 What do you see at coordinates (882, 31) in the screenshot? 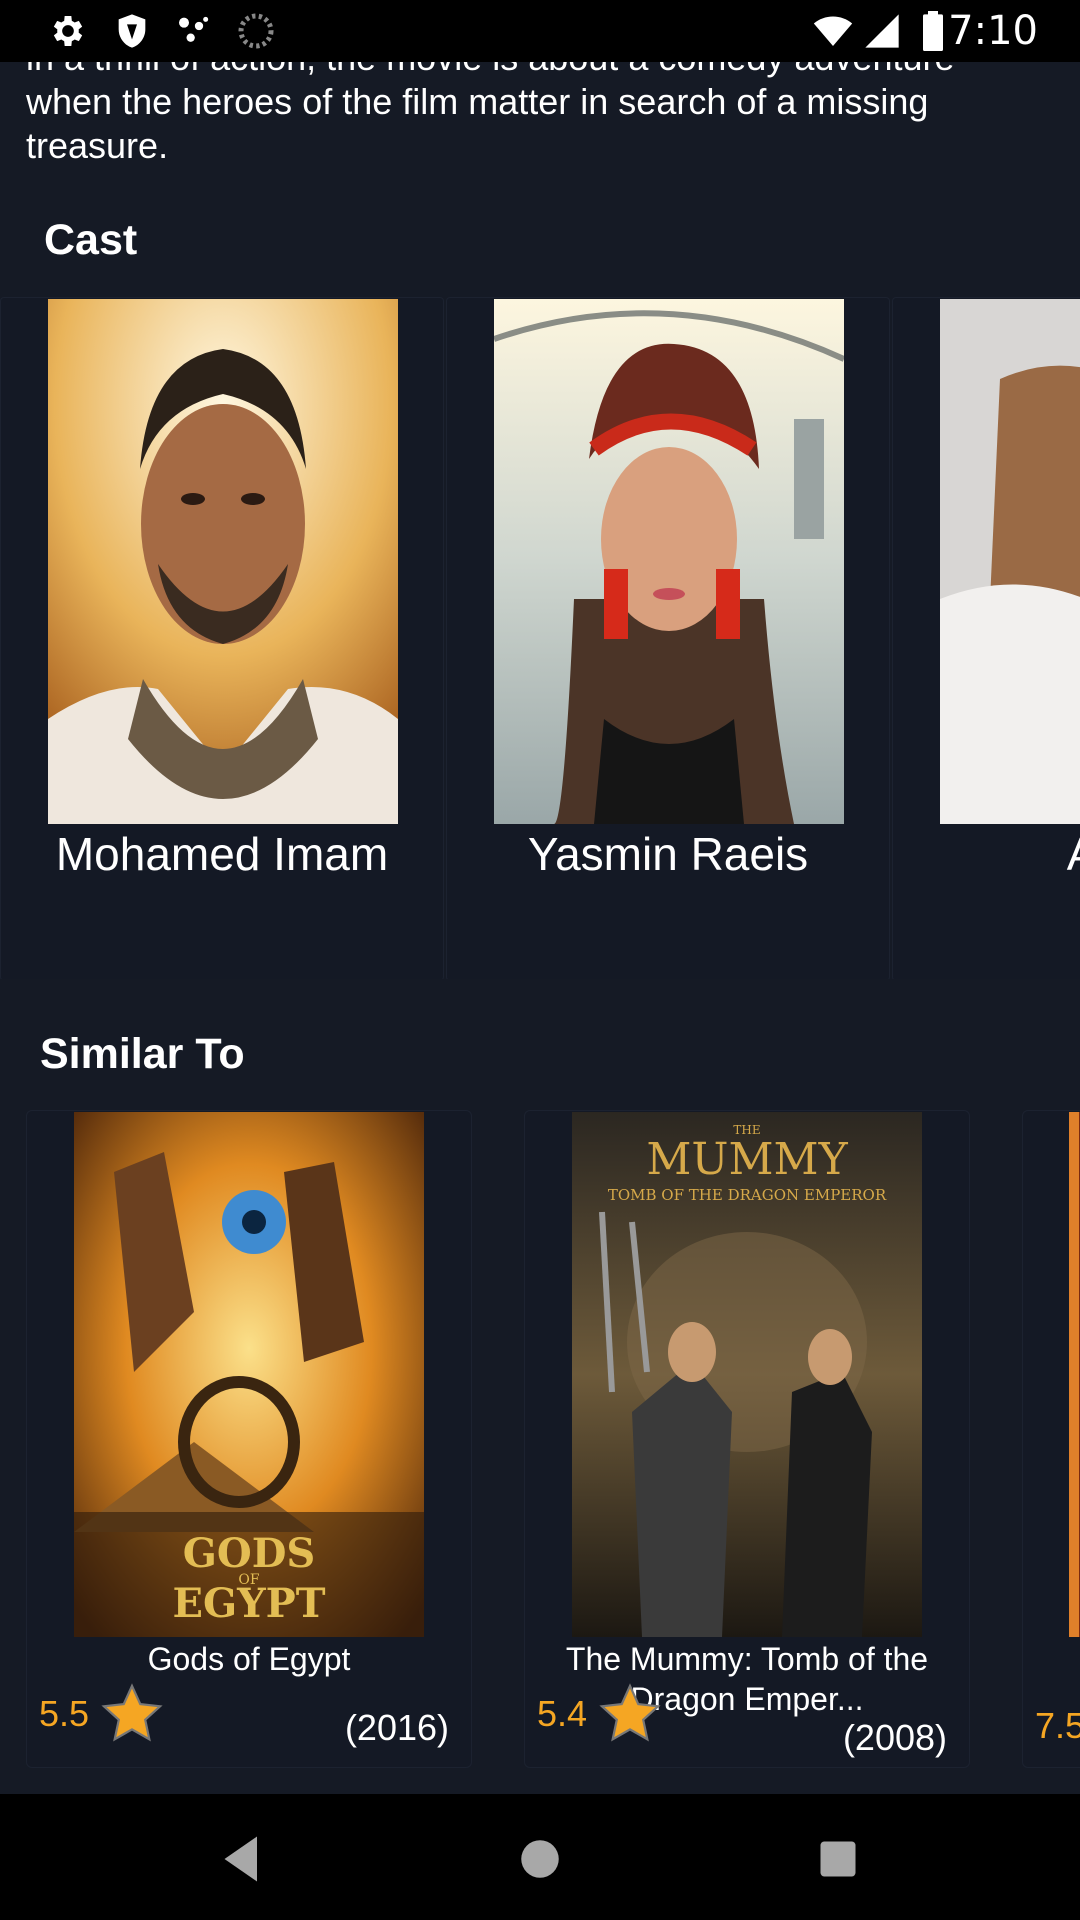
I see `signal-icon` at bounding box center [882, 31].